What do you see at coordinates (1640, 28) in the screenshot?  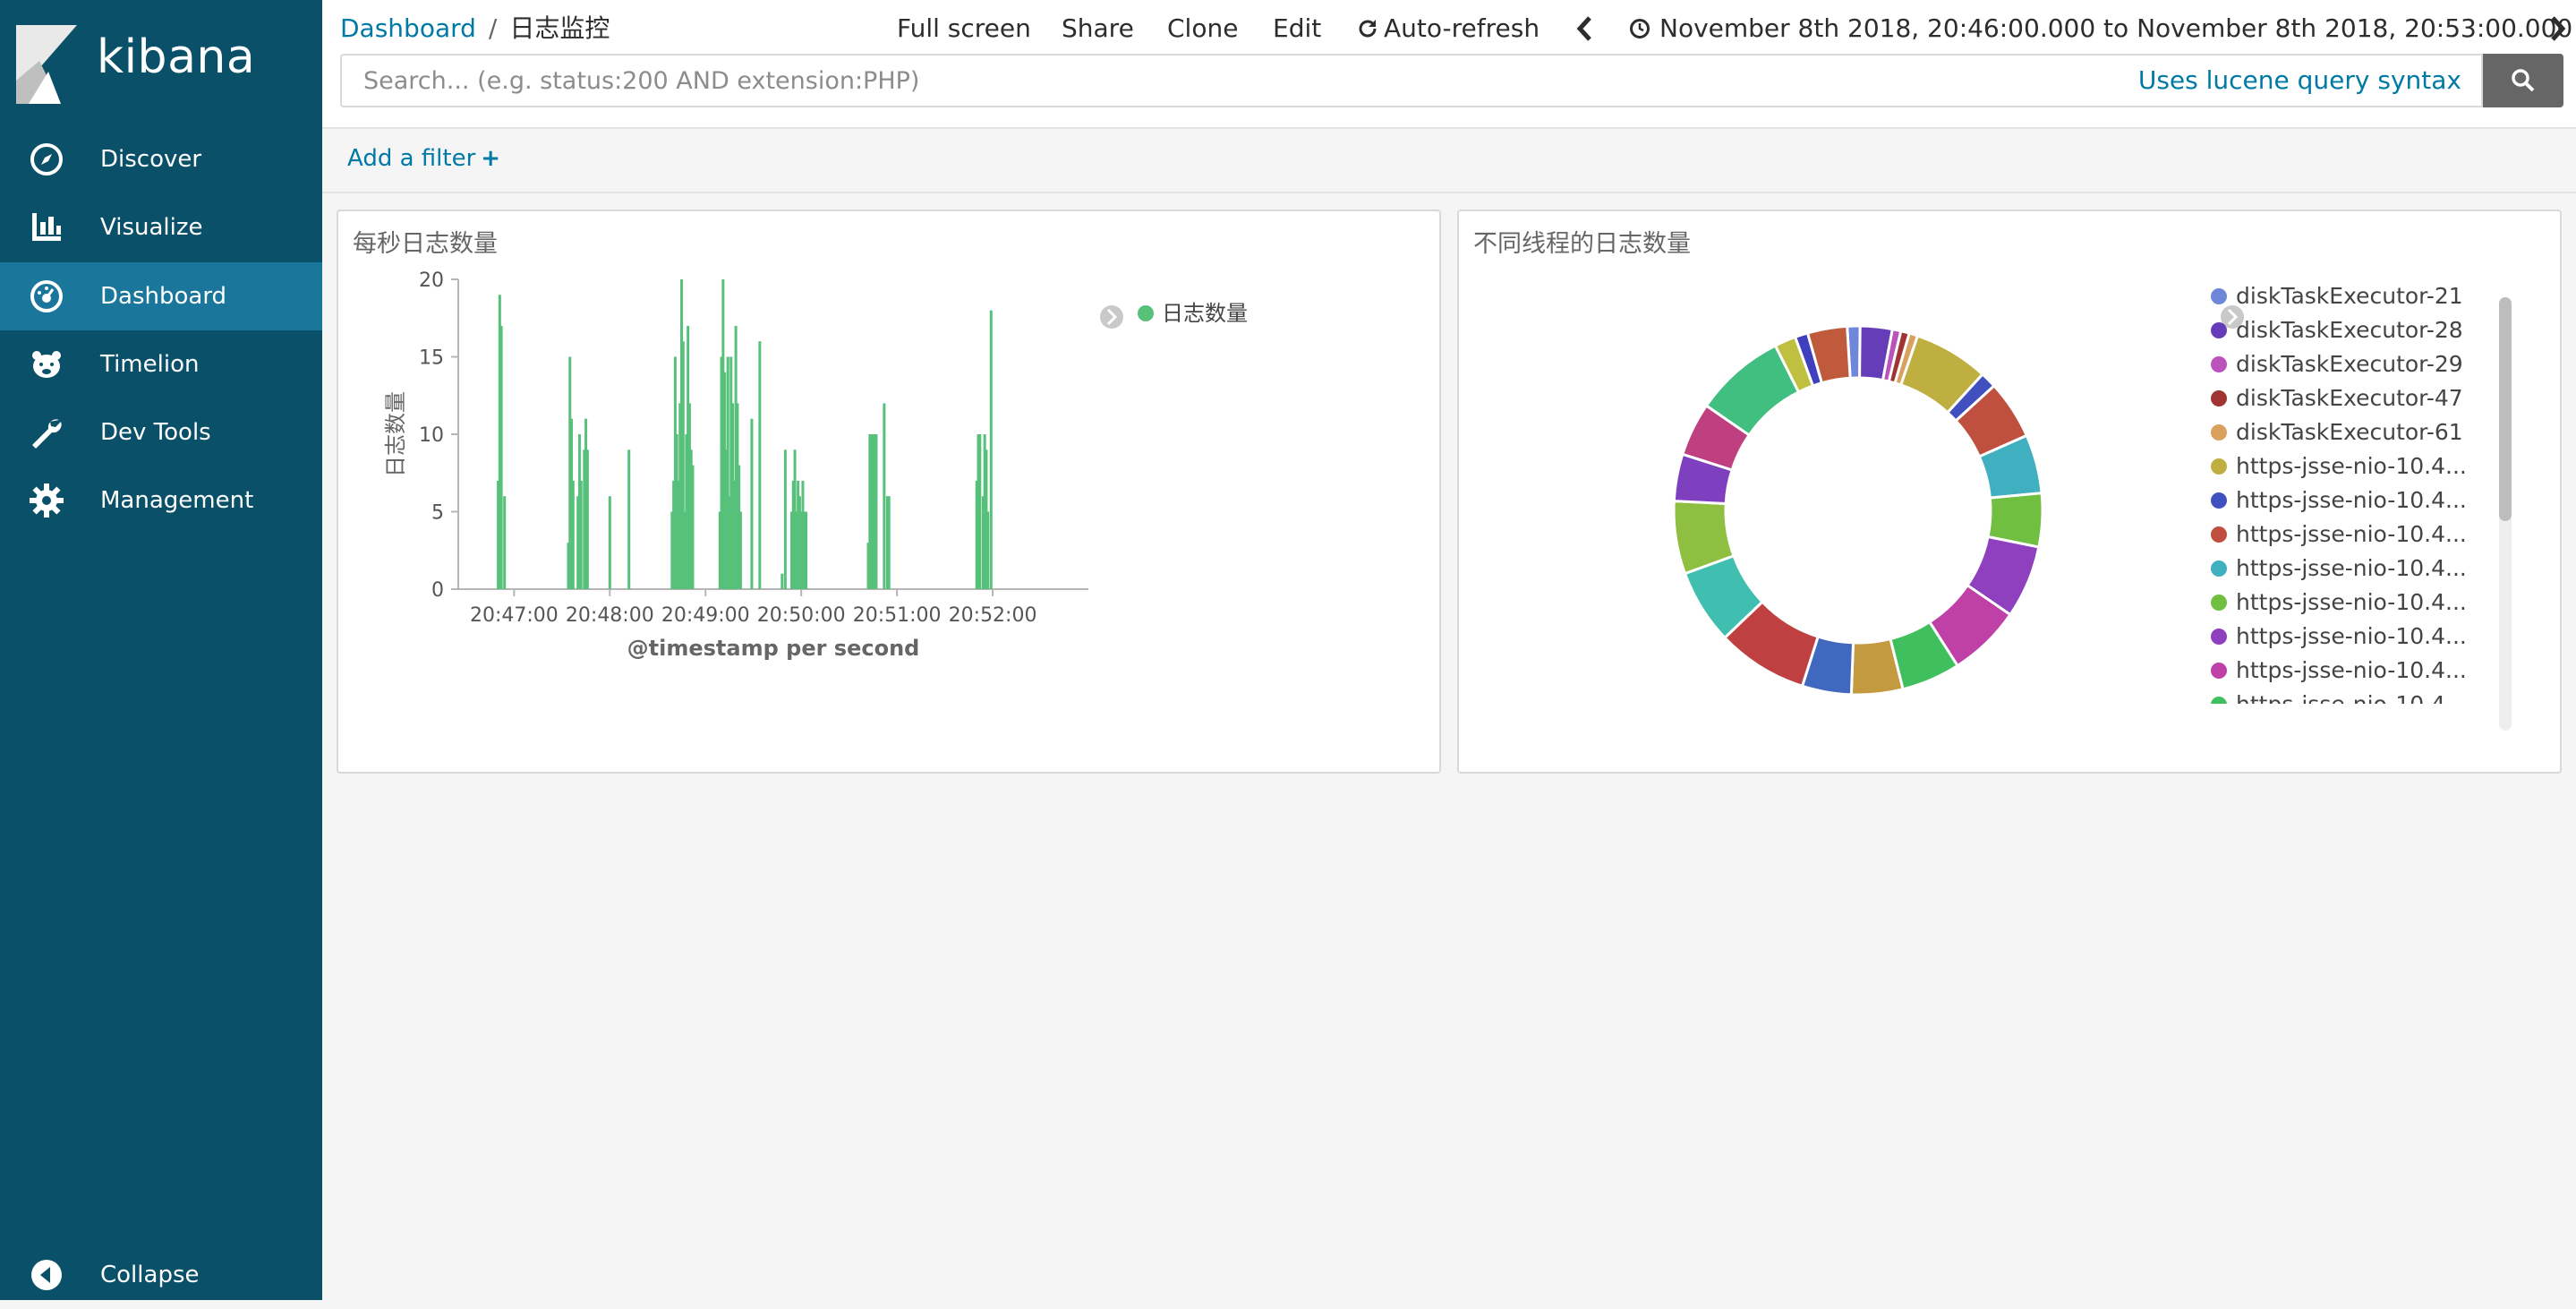 I see `clock-icon` at bounding box center [1640, 28].